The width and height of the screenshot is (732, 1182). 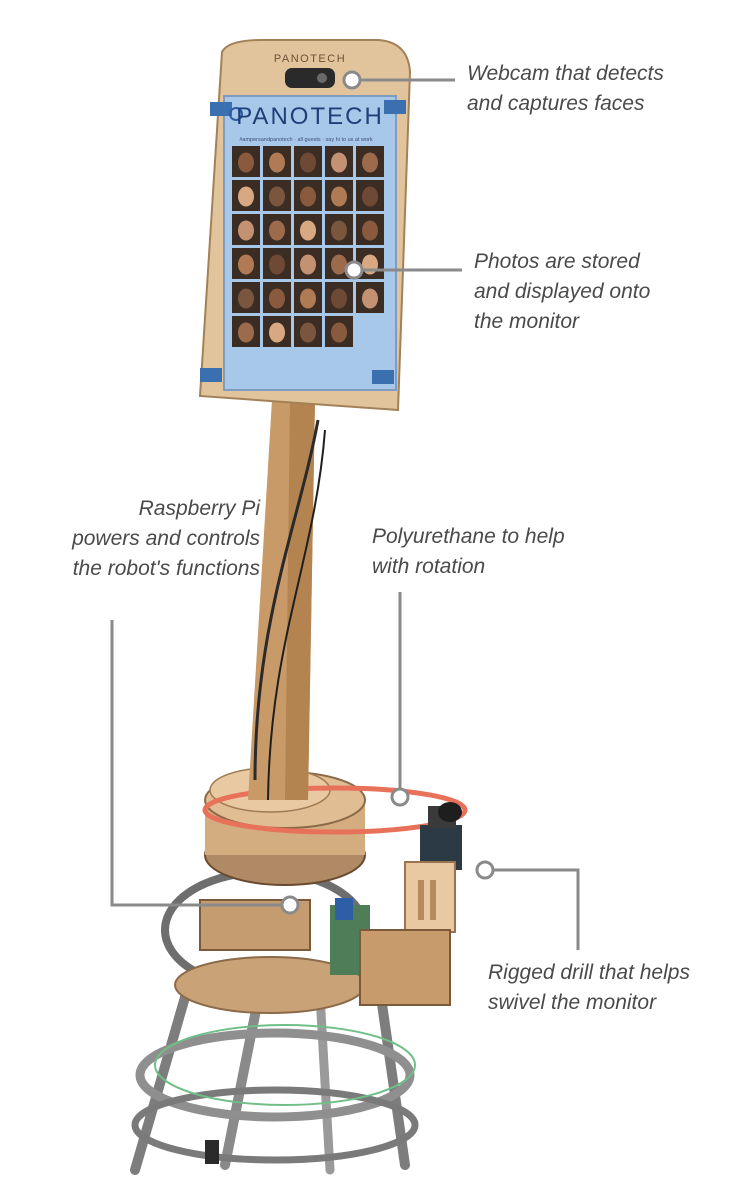 What do you see at coordinates (557, 261) in the screenshot?
I see `callout-photos-line-1: Photos are stored` at bounding box center [557, 261].